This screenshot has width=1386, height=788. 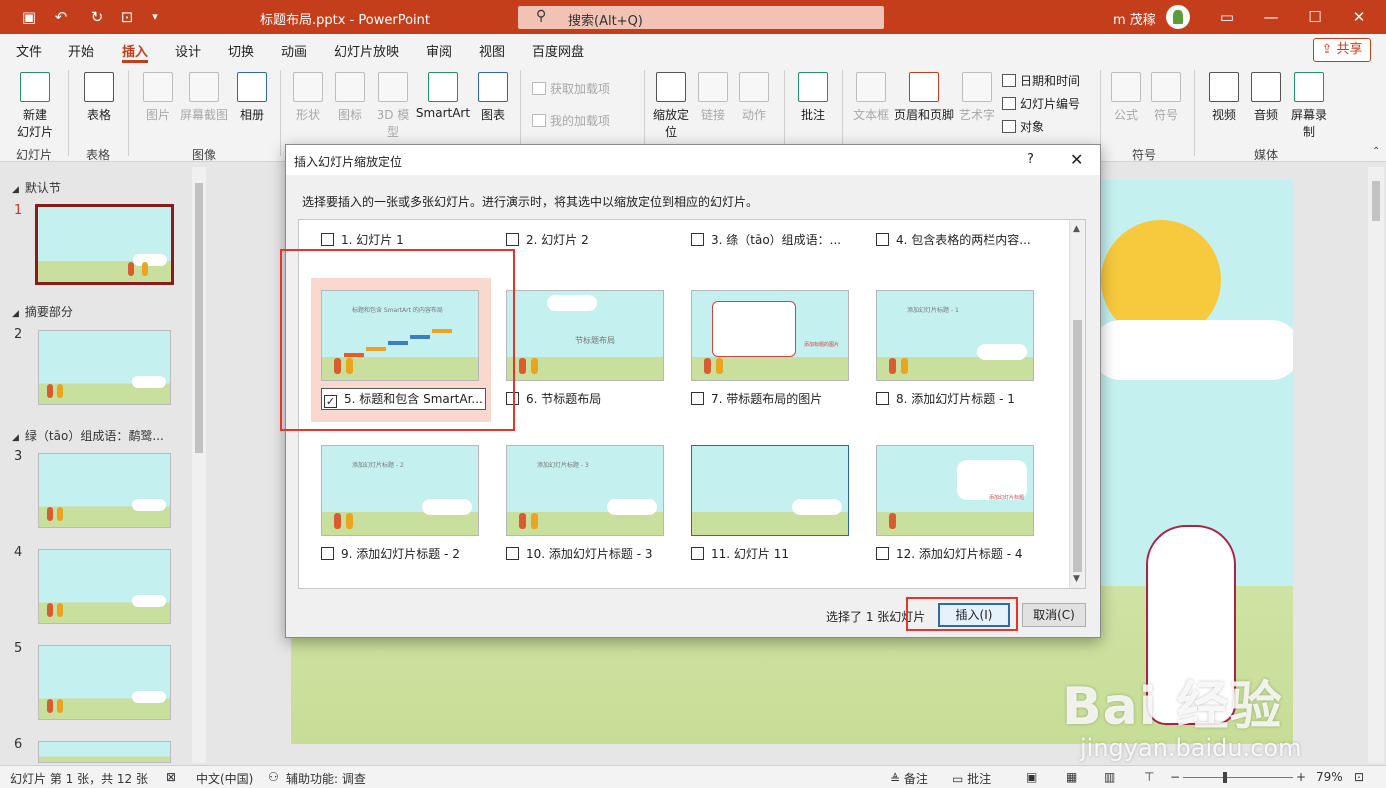 I want to click on audio-button: 音频, so click(x=1266, y=97).